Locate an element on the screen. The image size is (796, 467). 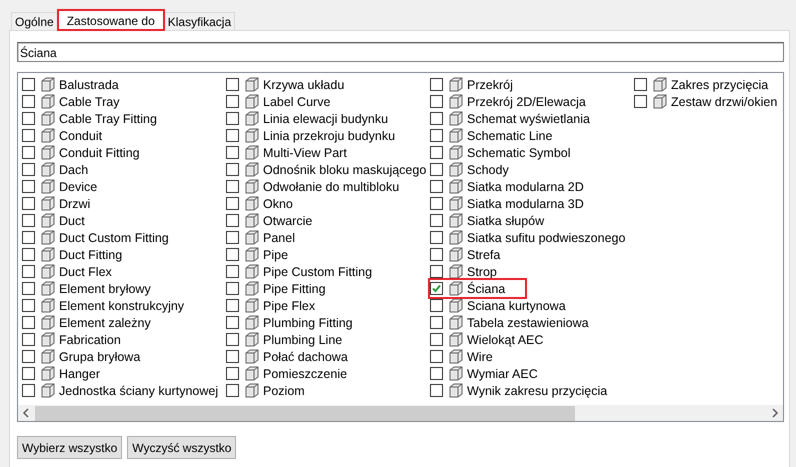
item-label: Duct Fitting is located at coordinates (90, 255).